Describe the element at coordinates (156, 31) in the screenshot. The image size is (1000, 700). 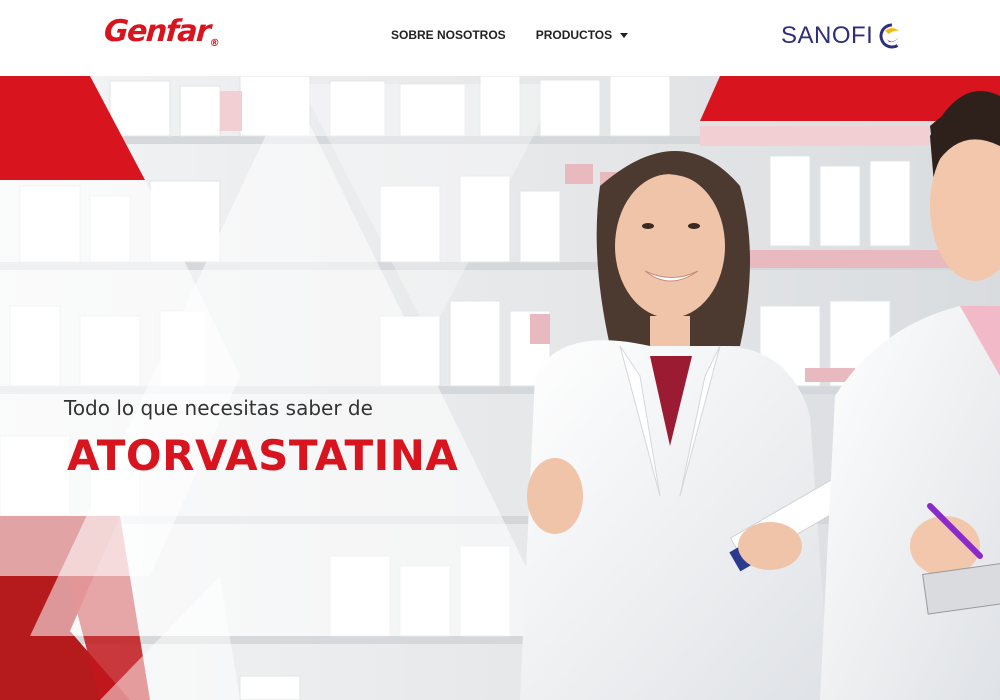
I see `genfar-logo-text: Genfar` at that location.